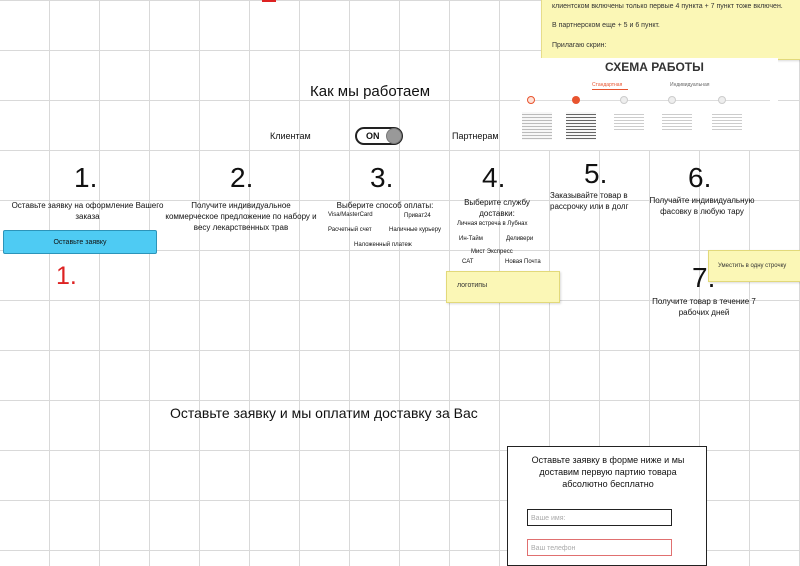 The height and width of the screenshot is (566, 800). I want to click on delivery-novaposhta: Новая Почта, so click(523, 262).